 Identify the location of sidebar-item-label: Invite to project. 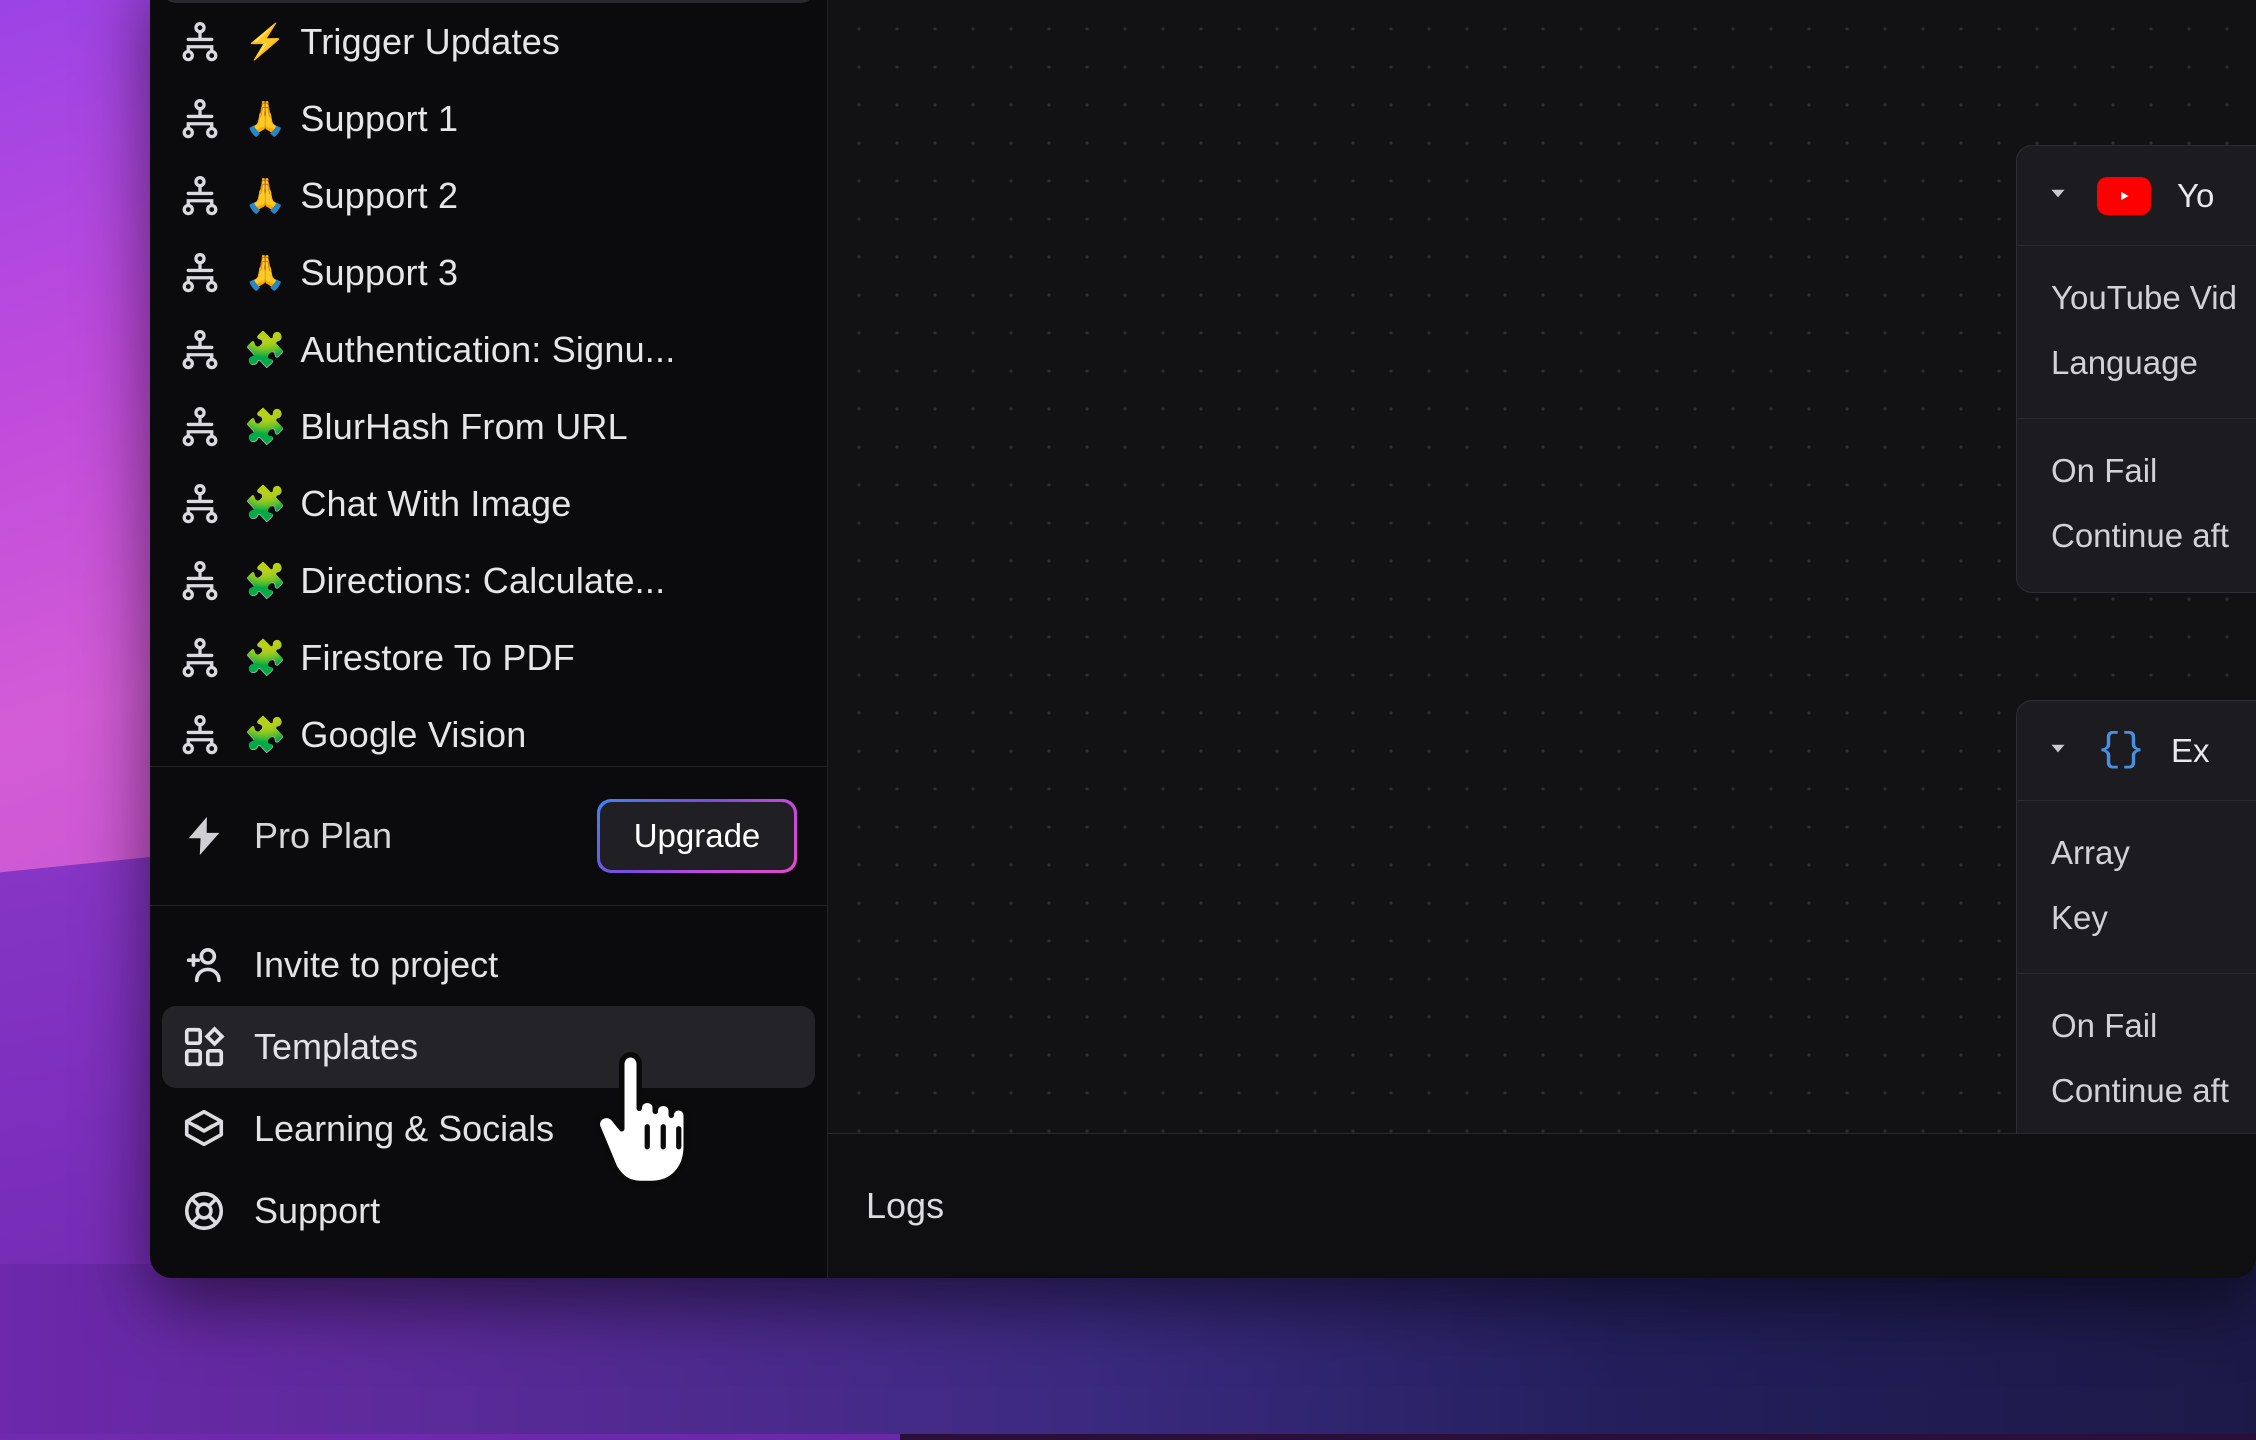
(376, 965).